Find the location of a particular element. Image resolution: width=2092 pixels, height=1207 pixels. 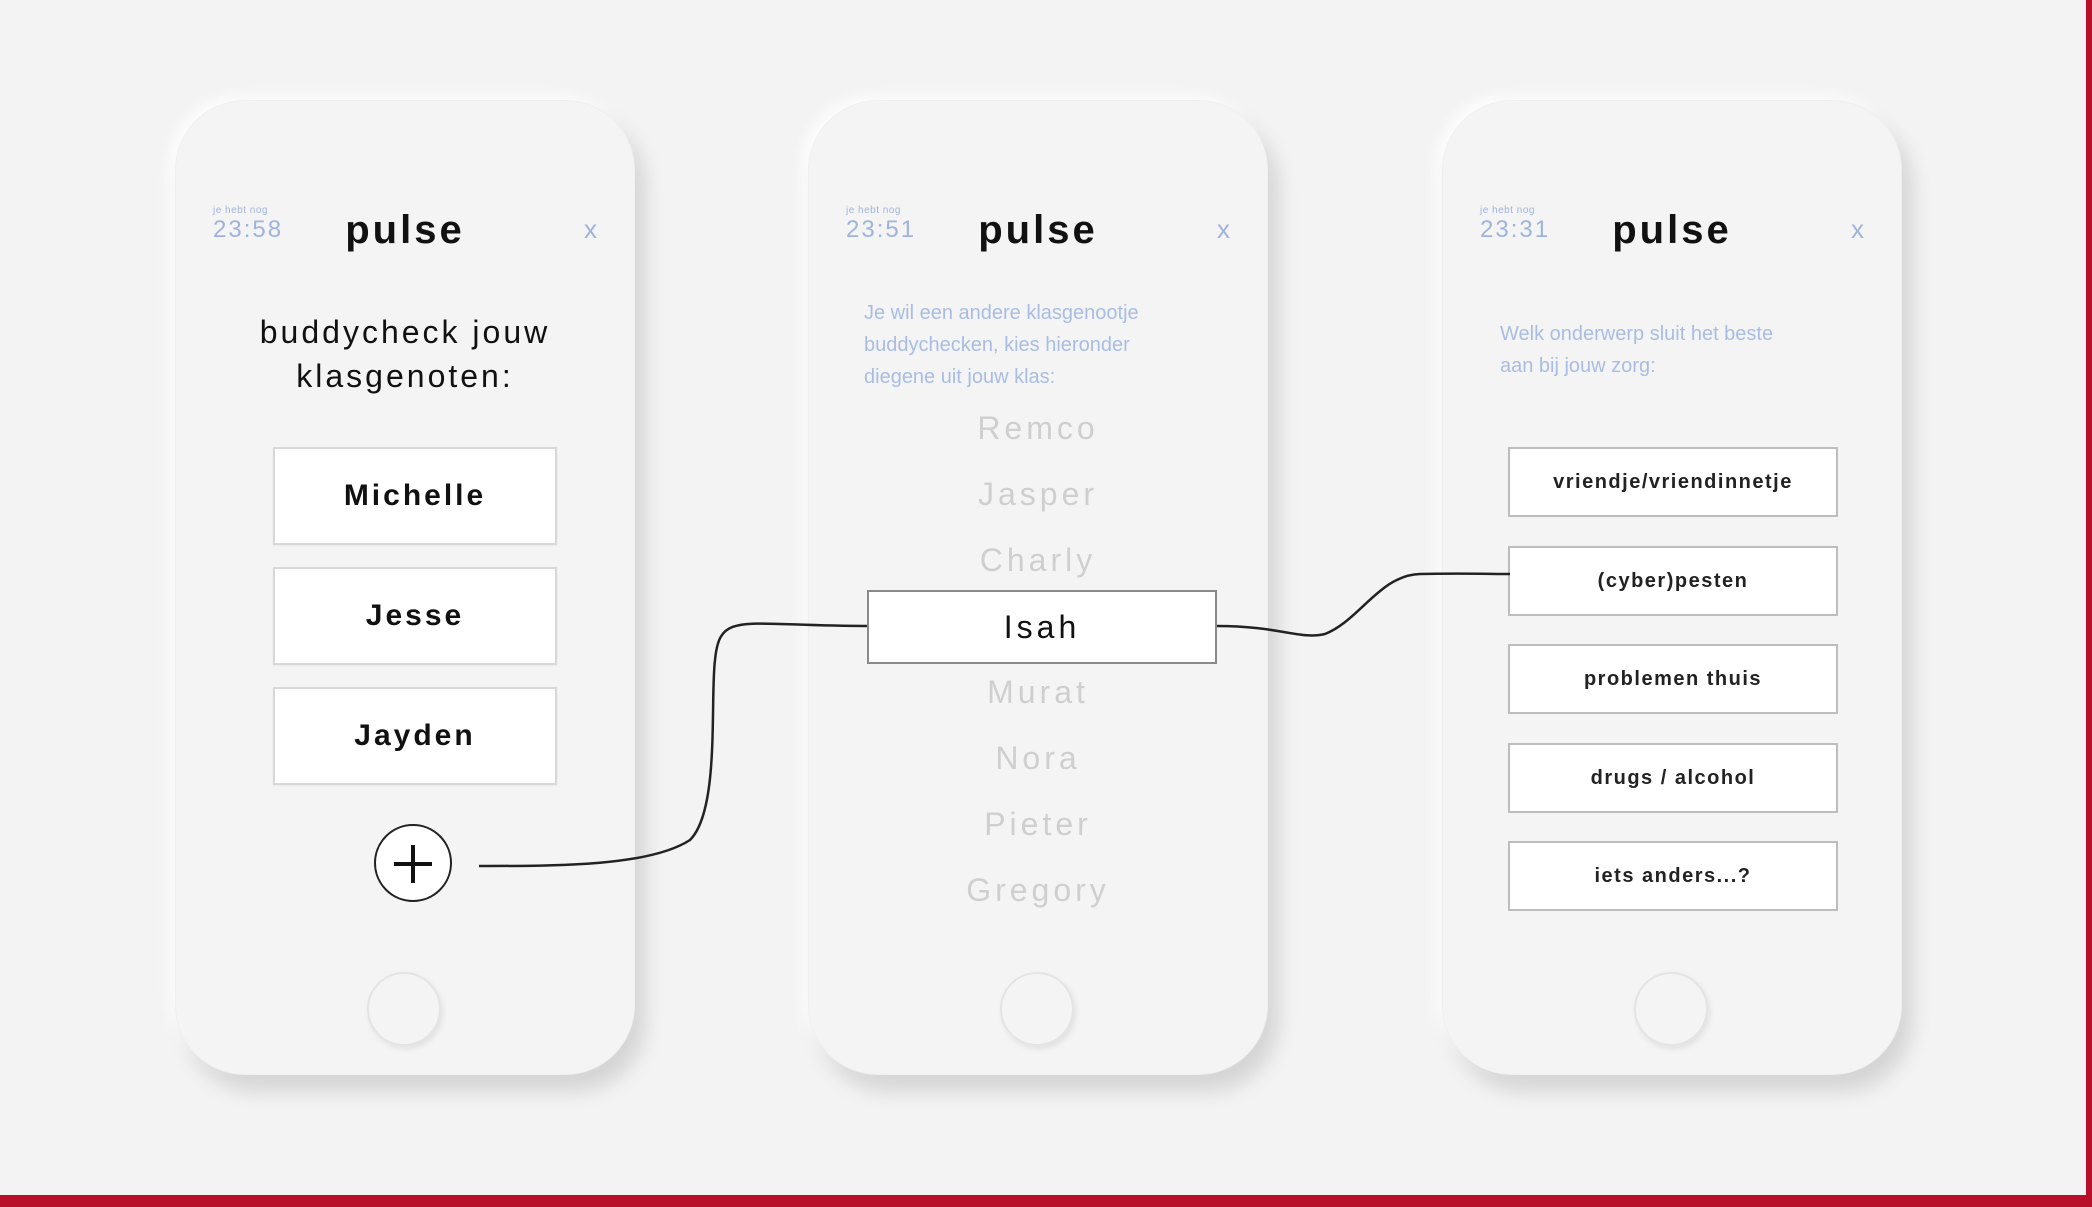

buddy-button-jayden: Jayden is located at coordinates (415, 736).